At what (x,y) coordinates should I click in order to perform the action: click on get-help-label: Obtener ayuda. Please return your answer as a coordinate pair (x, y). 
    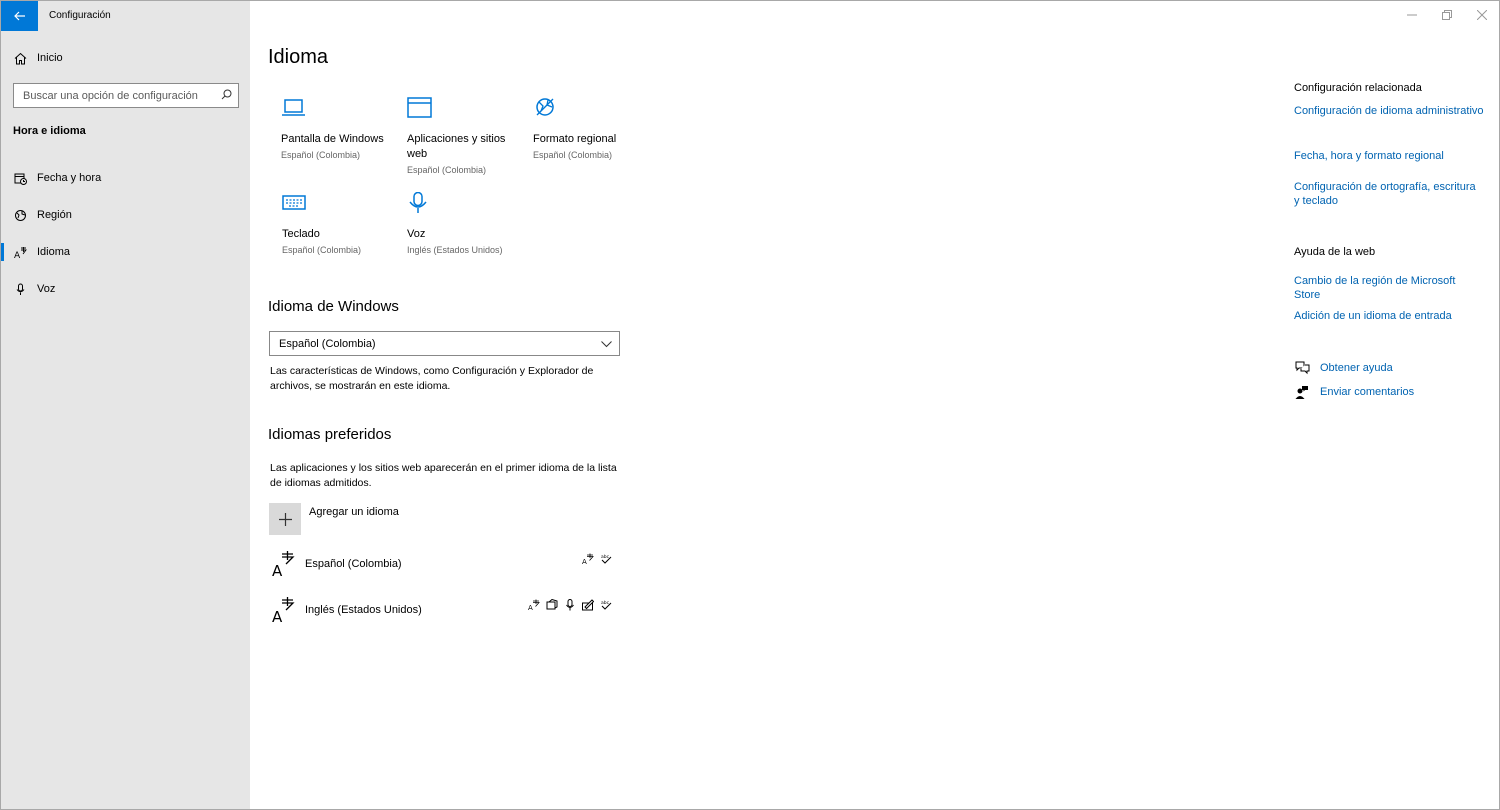
    Looking at the image, I should click on (1356, 368).